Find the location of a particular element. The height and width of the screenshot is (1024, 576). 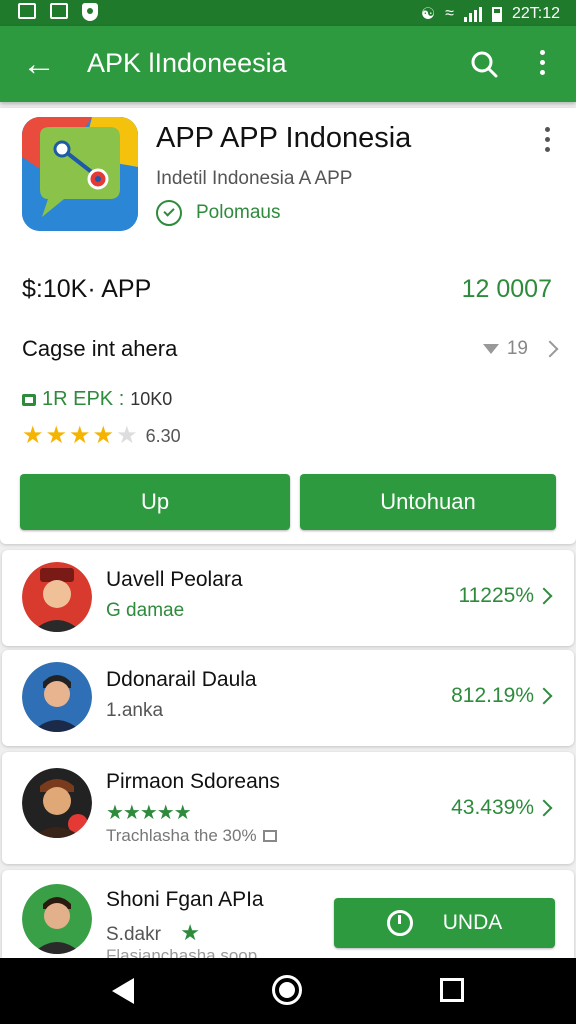

list-item-value: 43.439% is located at coordinates (492, 807).